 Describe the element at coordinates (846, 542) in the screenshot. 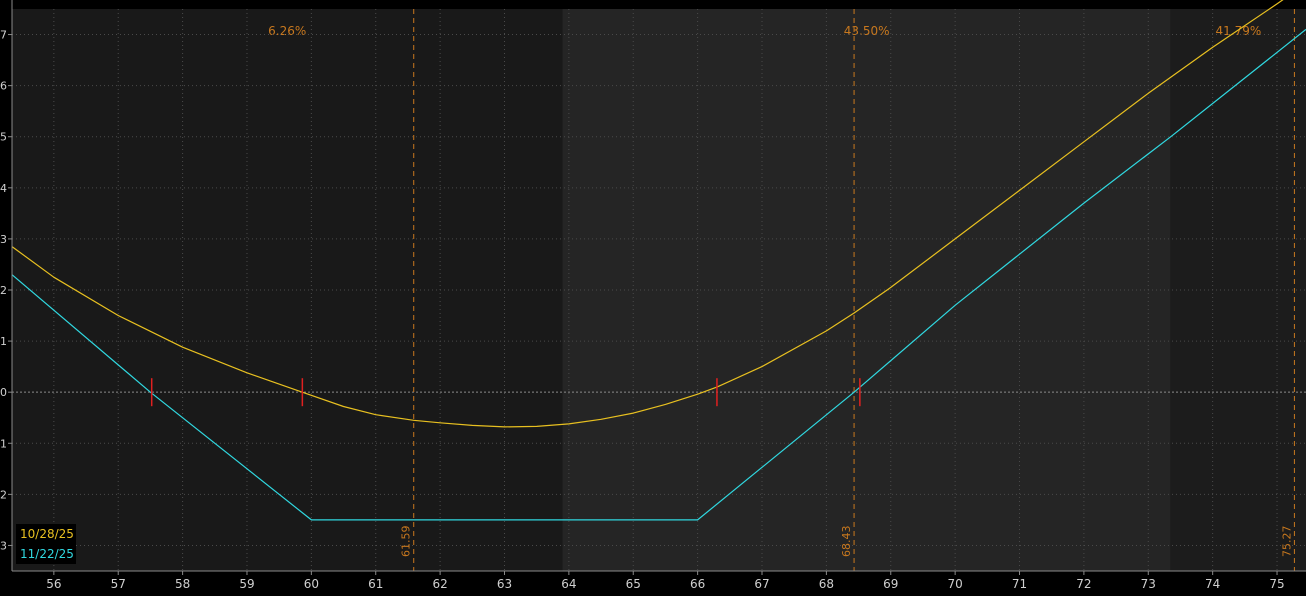

I see `reference-line-label: 68.43` at that location.